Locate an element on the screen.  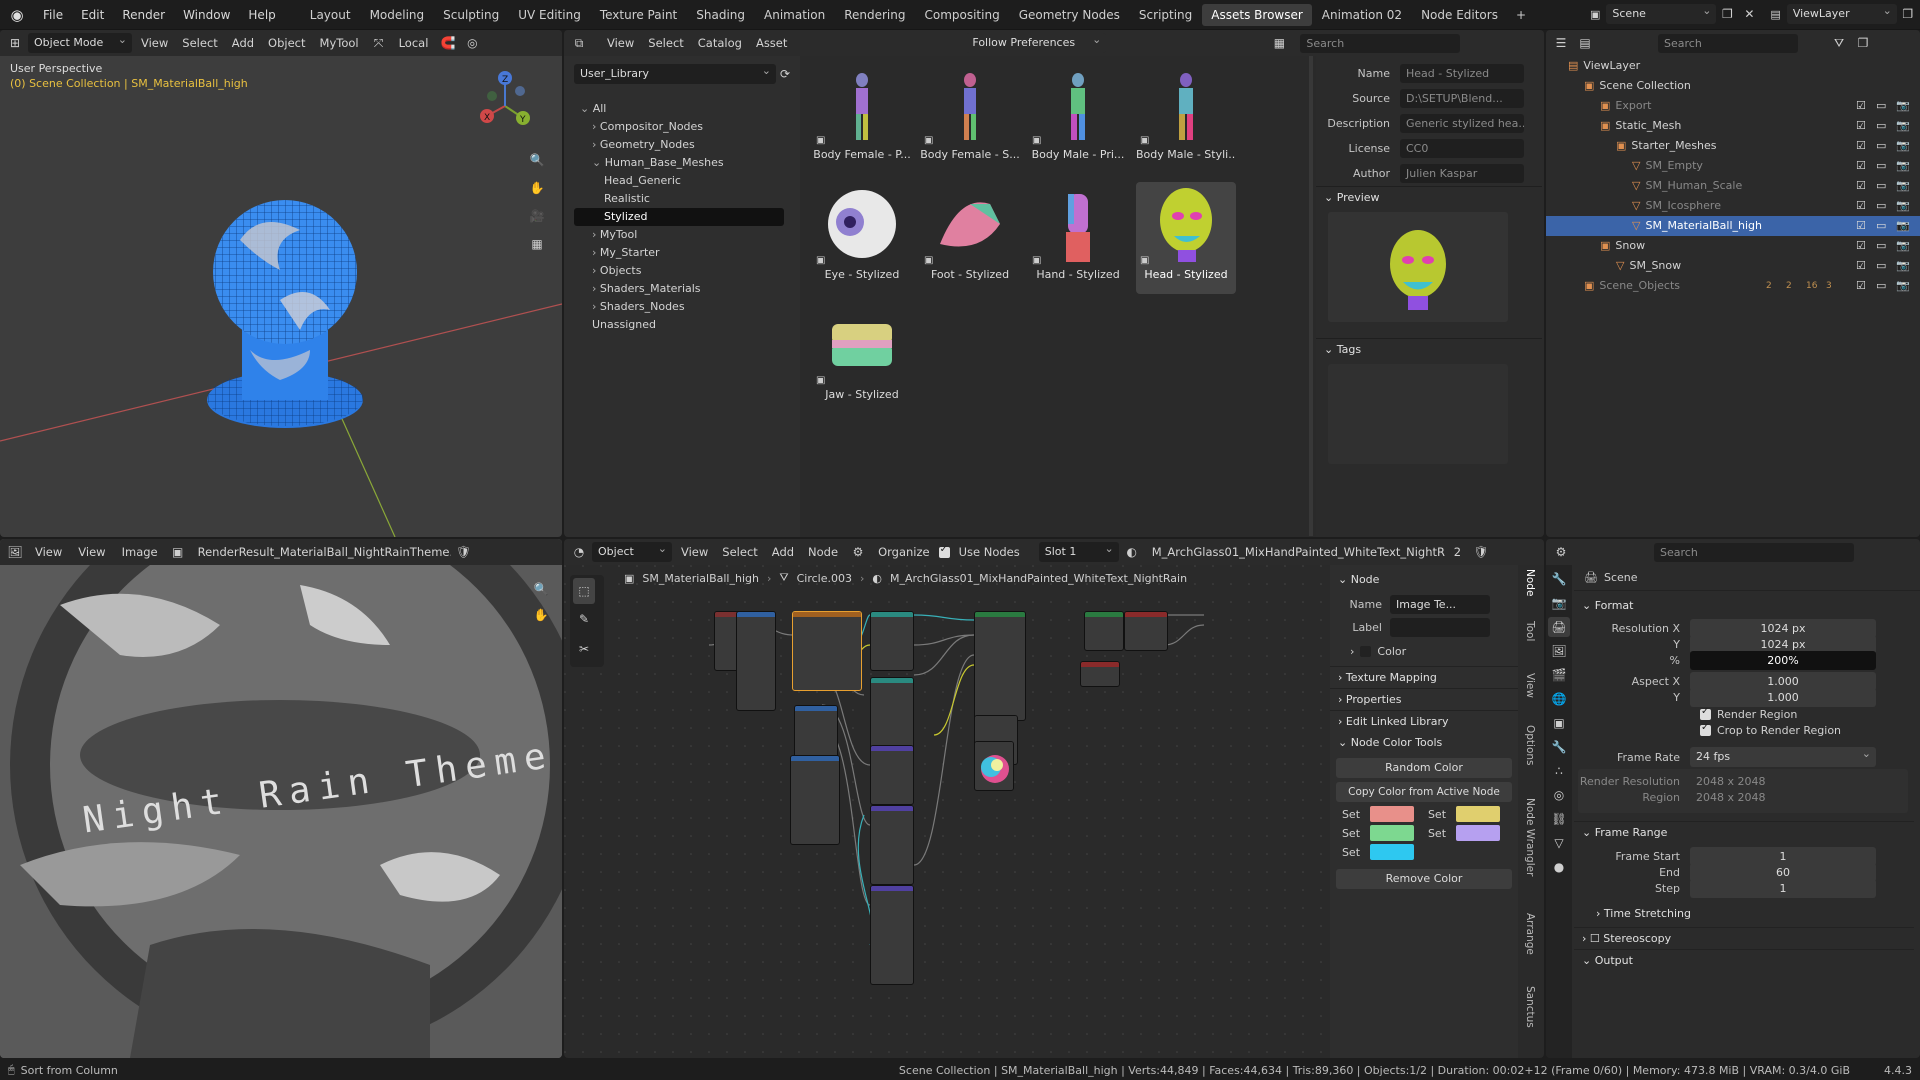
copy-color-button: Copy Color from Active Node is located at coordinates (1424, 792).